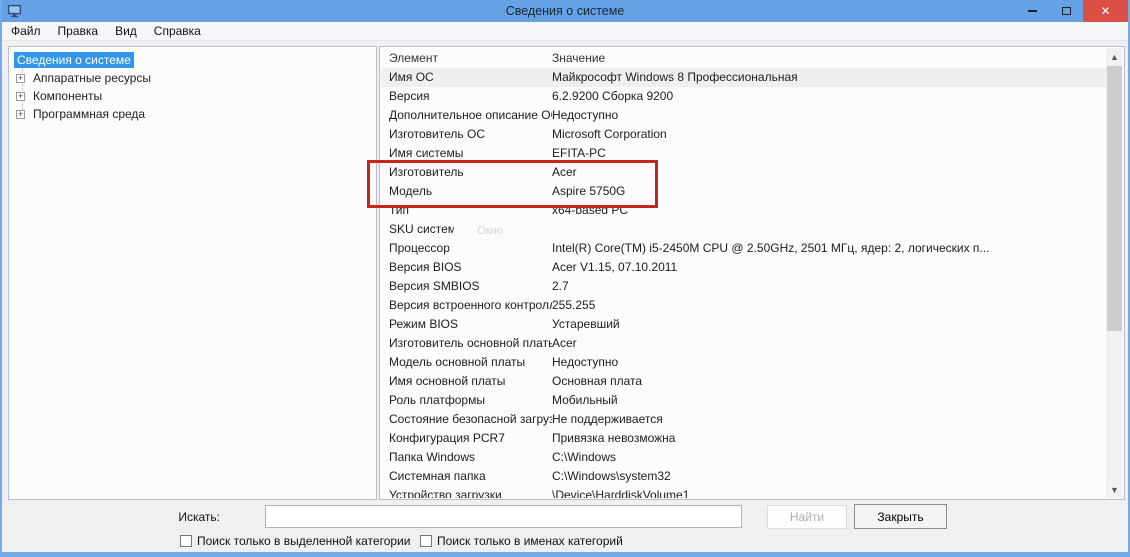  Describe the element at coordinates (900, 516) in the screenshot. I see `close-dialog-button: Закрыть` at that location.